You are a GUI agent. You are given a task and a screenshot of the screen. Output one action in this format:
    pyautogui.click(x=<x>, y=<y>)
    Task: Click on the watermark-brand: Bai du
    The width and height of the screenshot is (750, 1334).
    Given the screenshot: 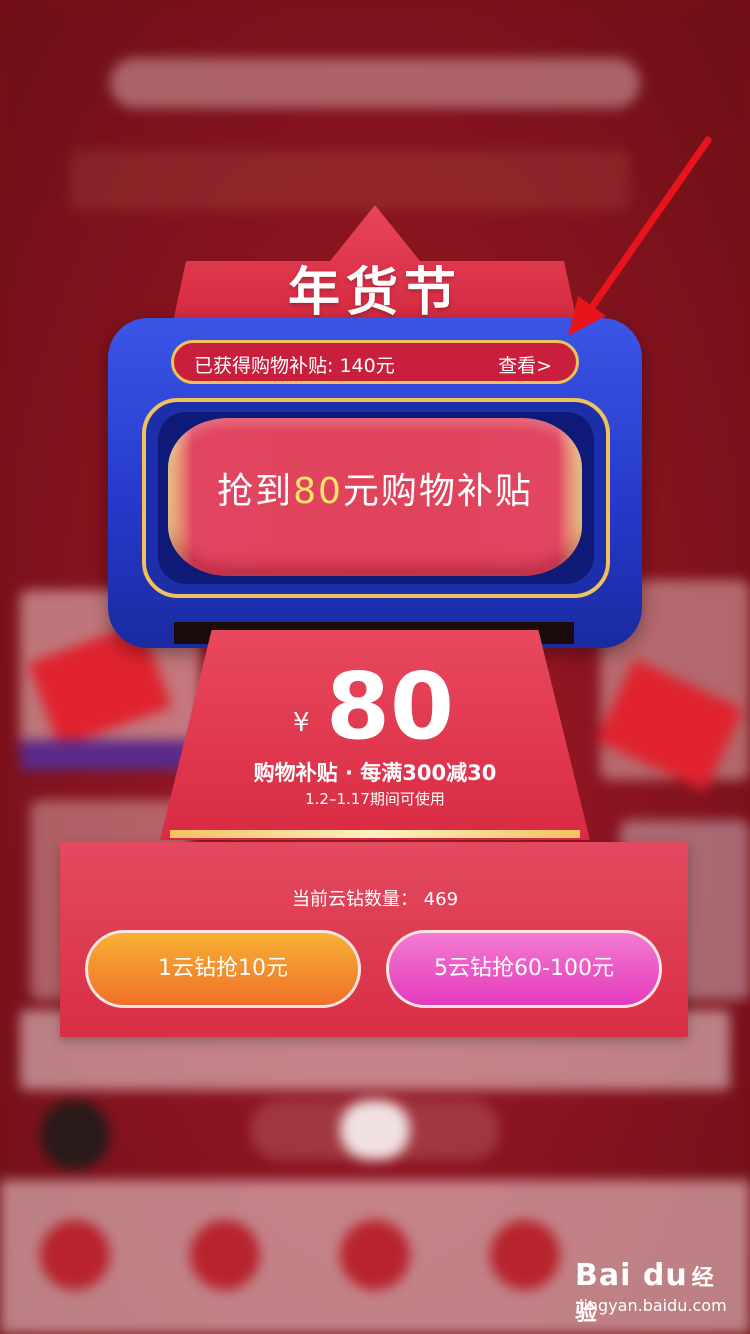 What is the action you would take?
    pyautogui.click(x=631, y=1275)
    